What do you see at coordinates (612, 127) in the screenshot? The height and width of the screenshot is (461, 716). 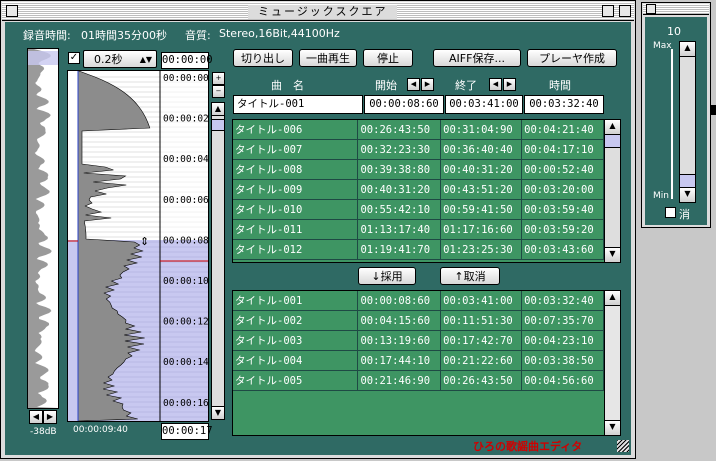 I see `upper-scroll-up: ▲` at bounding box center [612, 127].